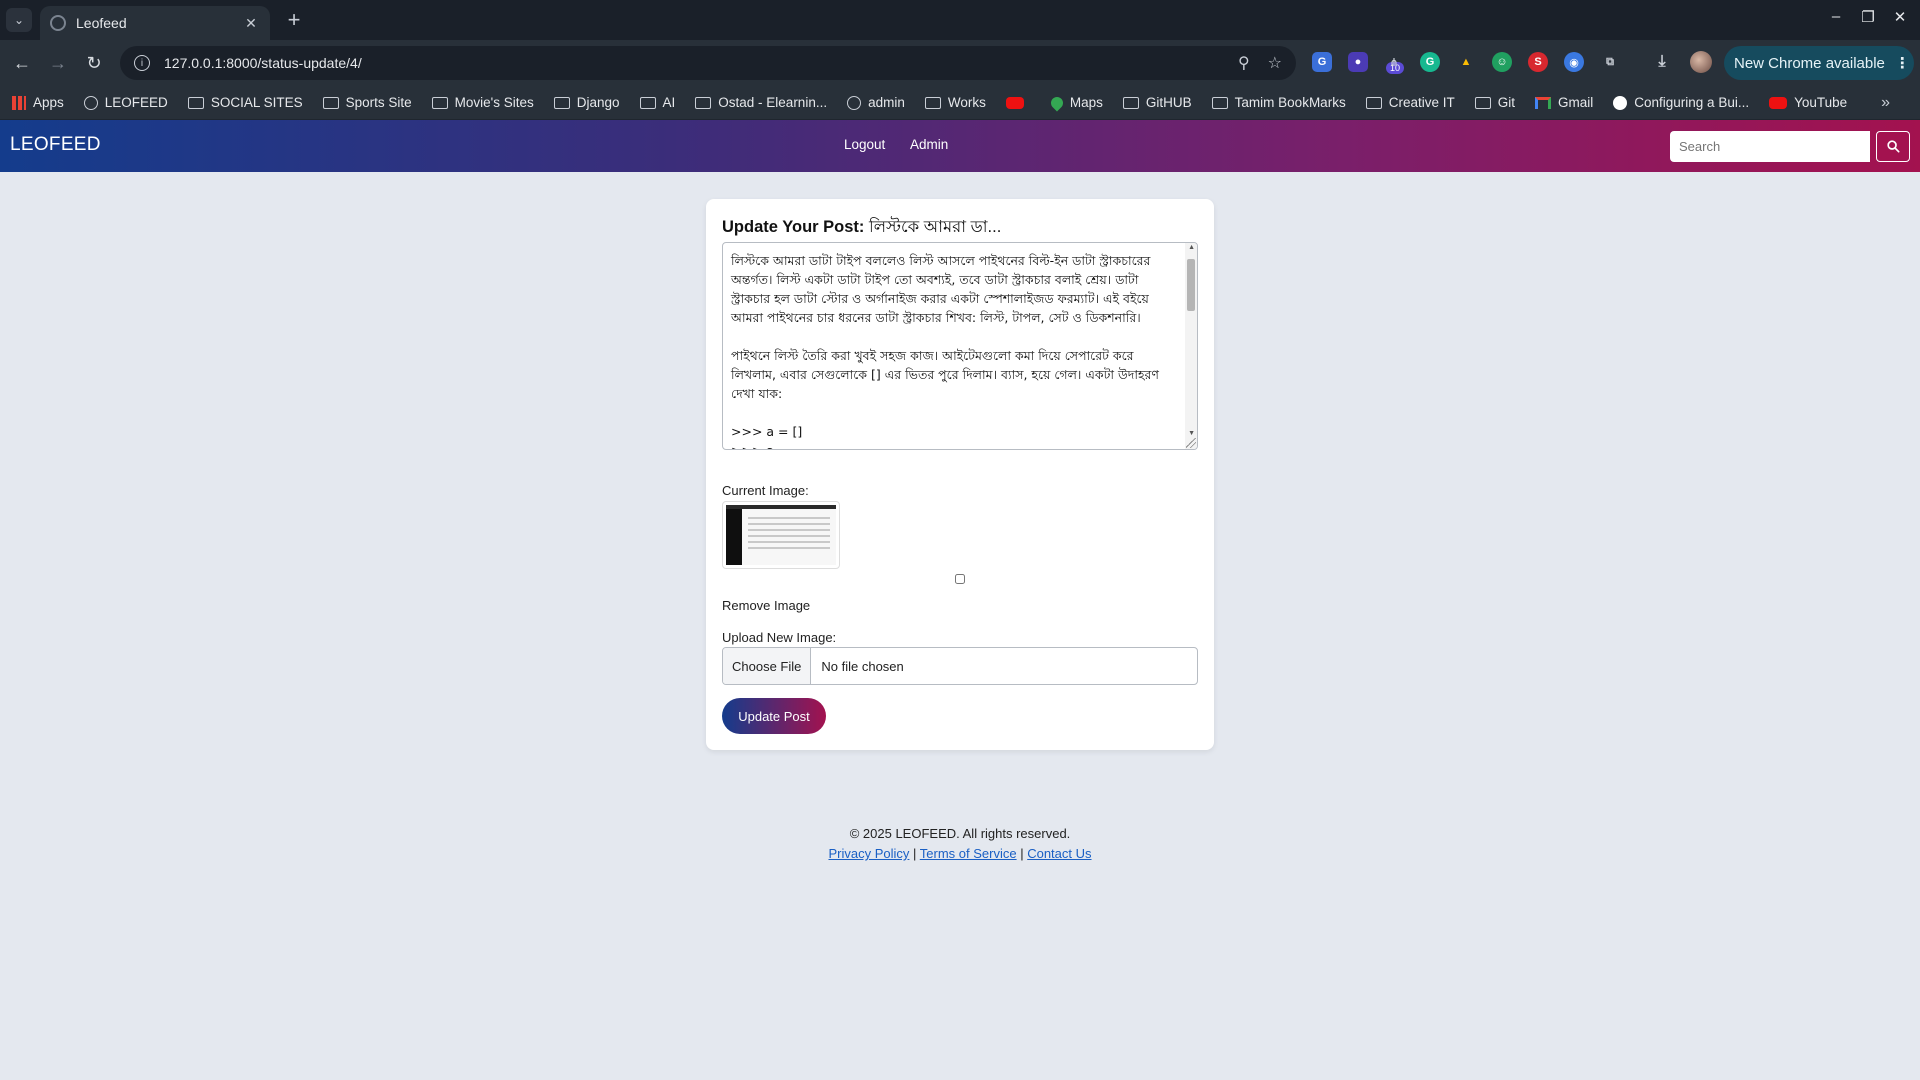  I want to click on kebab-menu-icon: ⋮, so click(1902, 63).